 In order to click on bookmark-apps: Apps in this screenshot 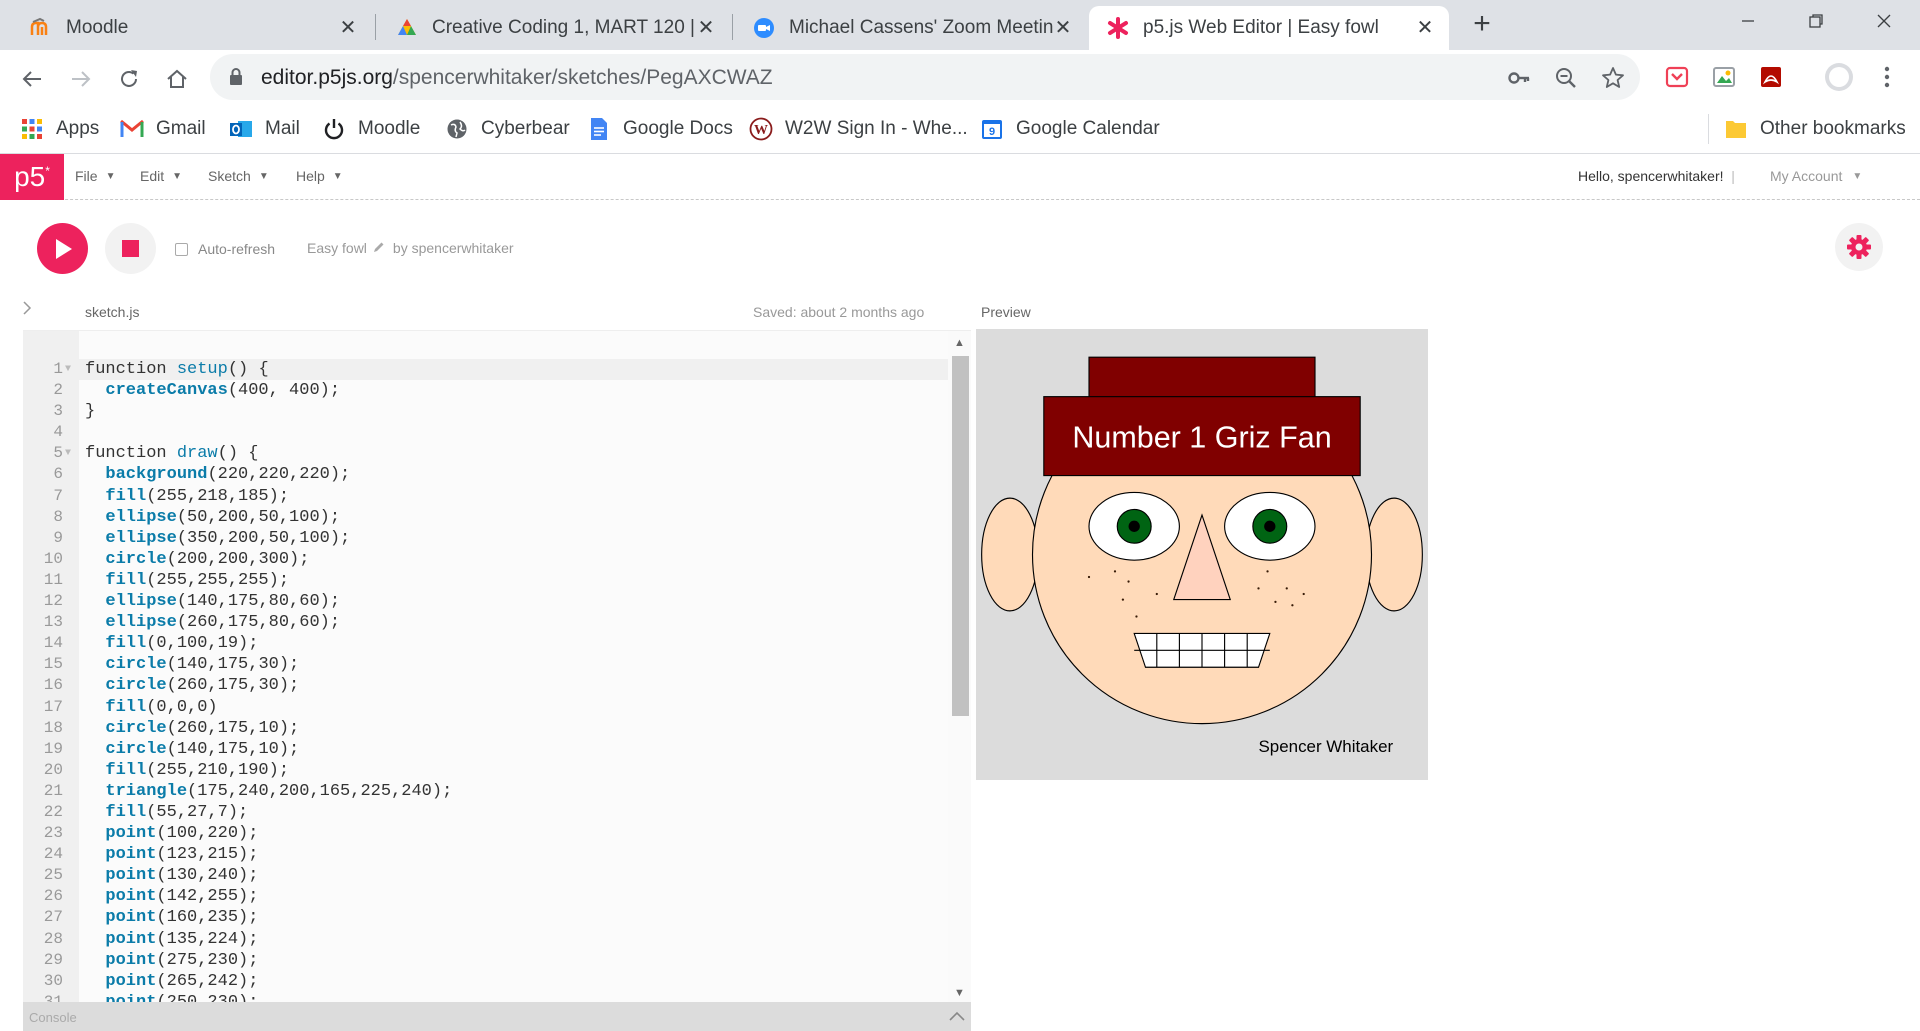, I will do `click(59, 129)`.